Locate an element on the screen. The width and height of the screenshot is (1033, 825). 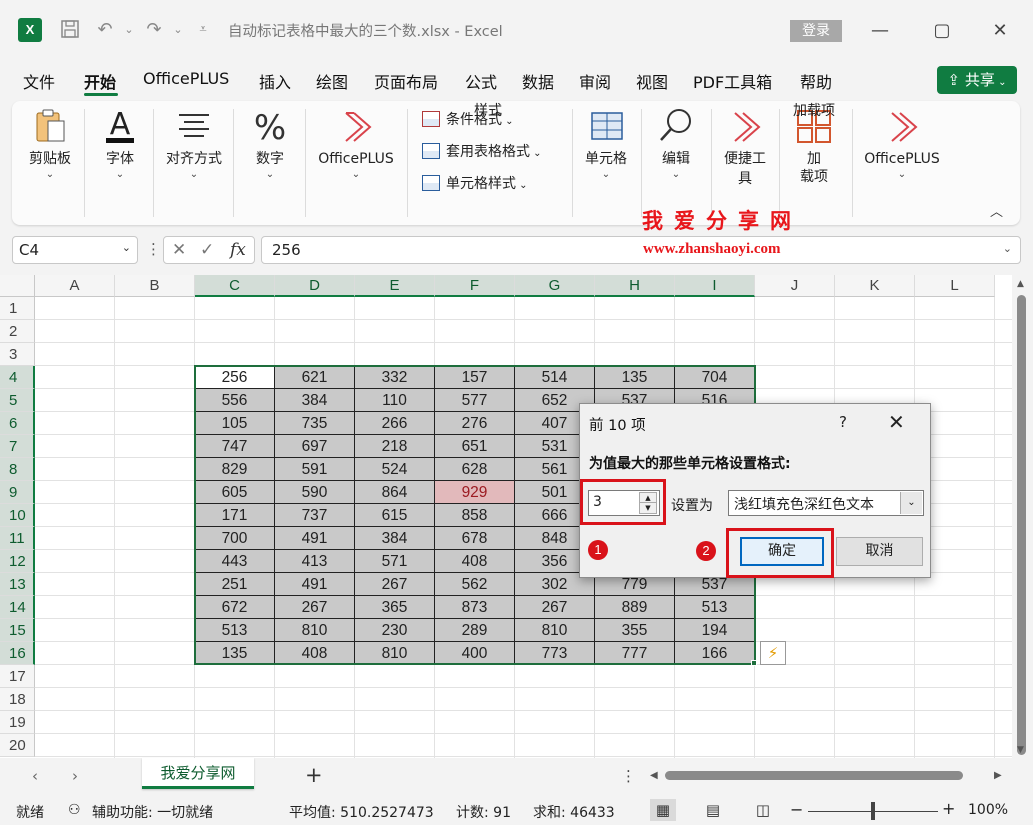
data-cell: 562 is located at coordinates (475, 584).